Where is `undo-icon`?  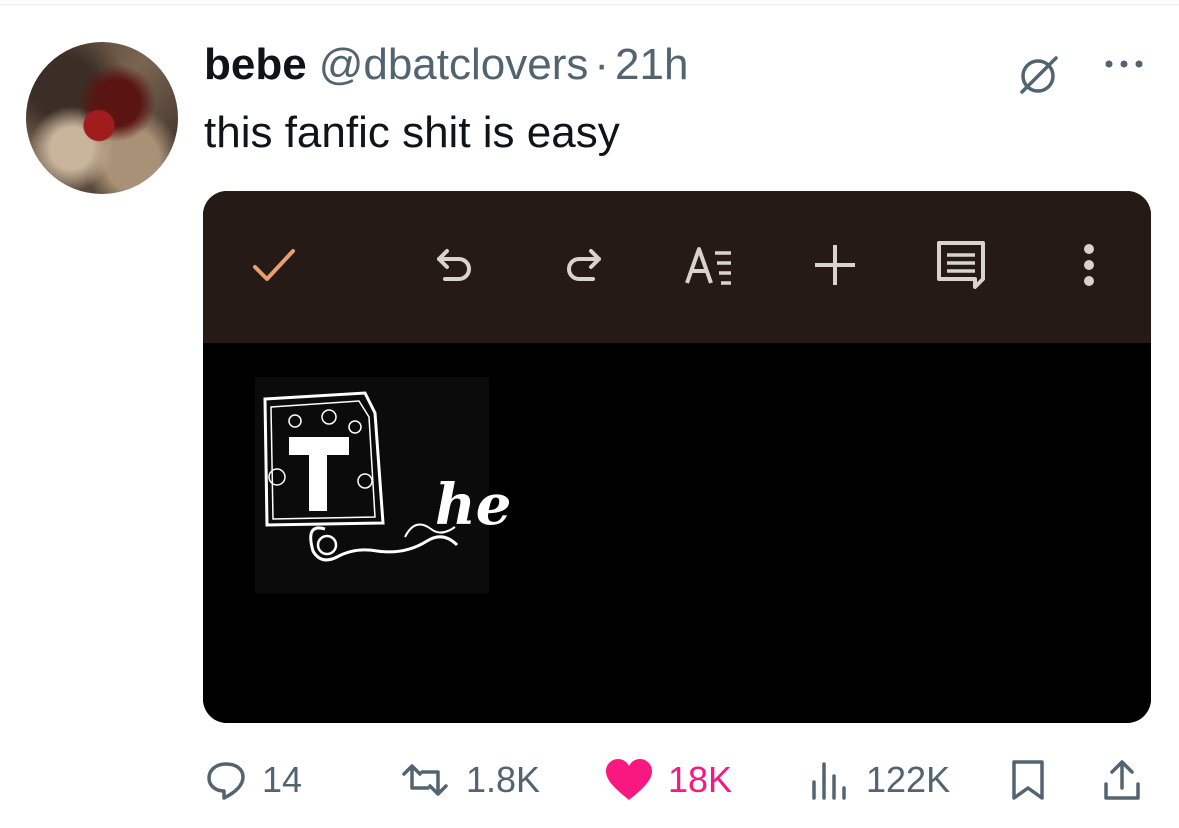 undo-icon is located at coordinates (457, 265).